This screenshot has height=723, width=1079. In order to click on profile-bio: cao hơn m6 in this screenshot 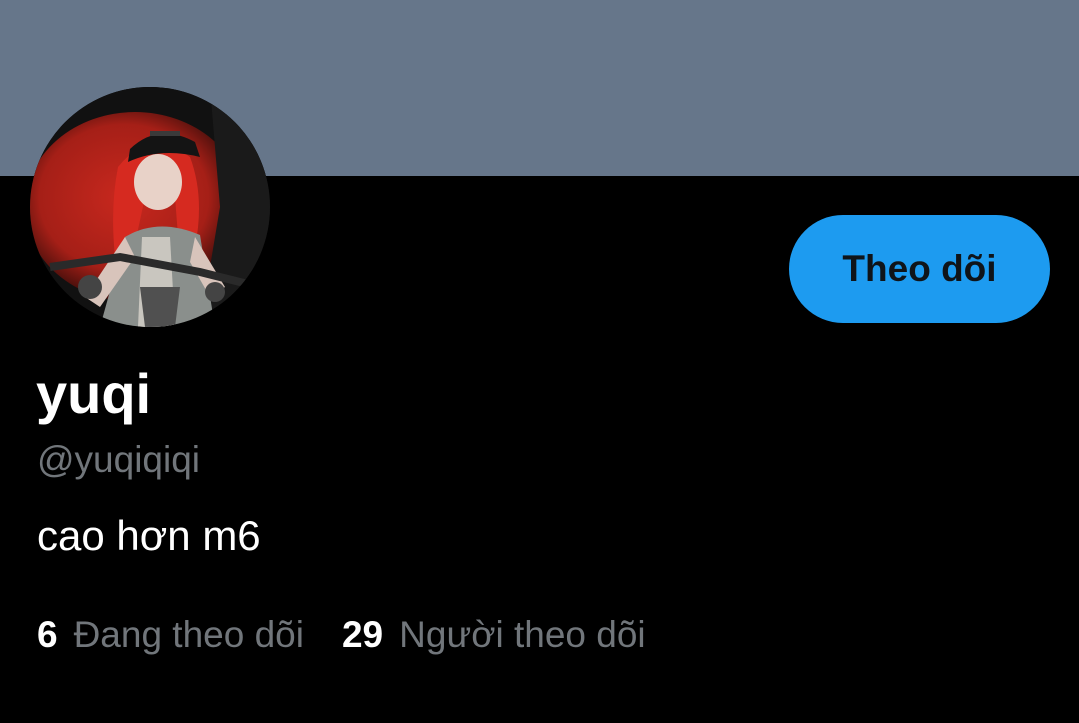, I will do `click(149, 535)`.